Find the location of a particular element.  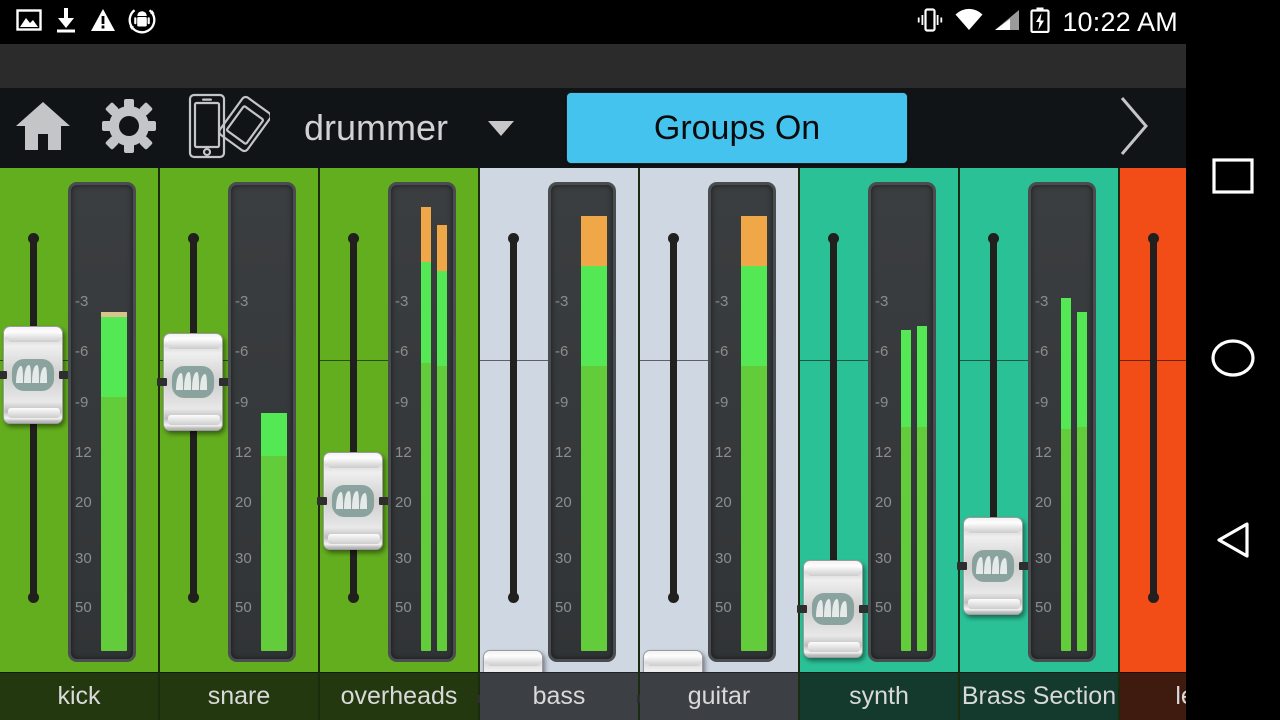

recents-button is located at coordinates (1233, 178).